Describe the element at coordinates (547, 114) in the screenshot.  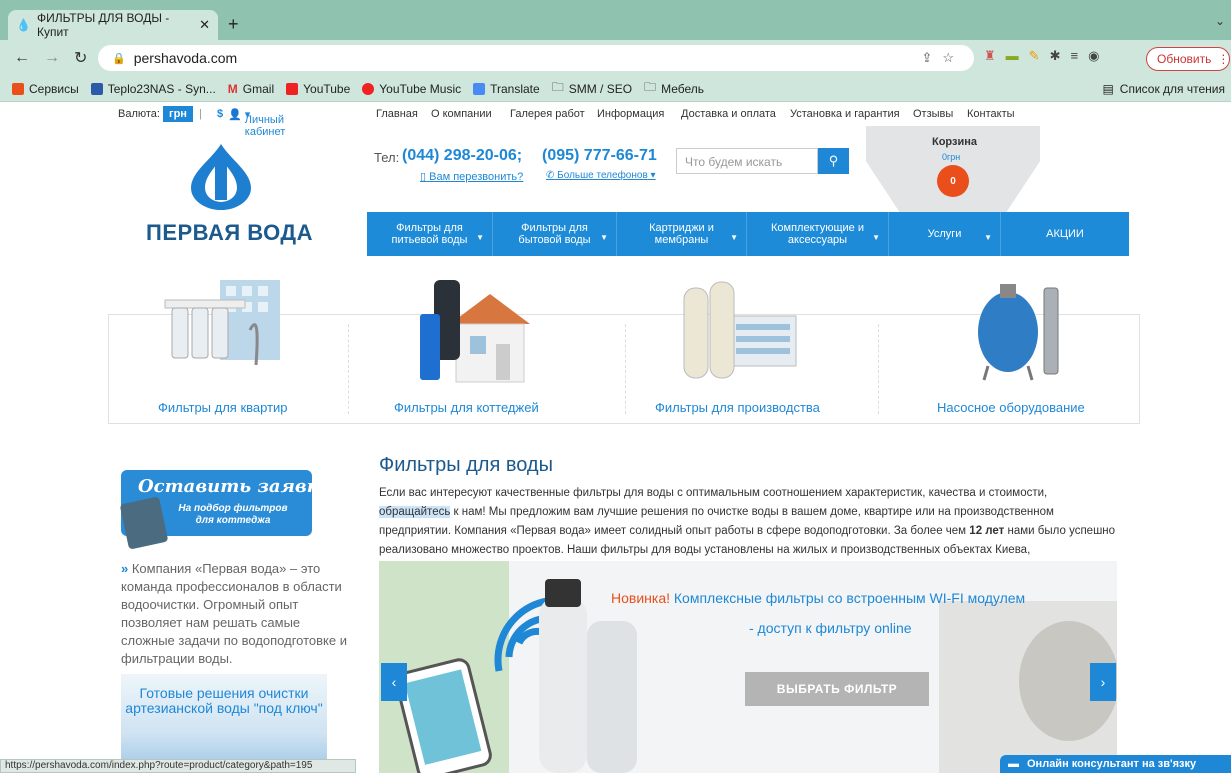
I see `nav-gallery: Галерея работ` at that location.